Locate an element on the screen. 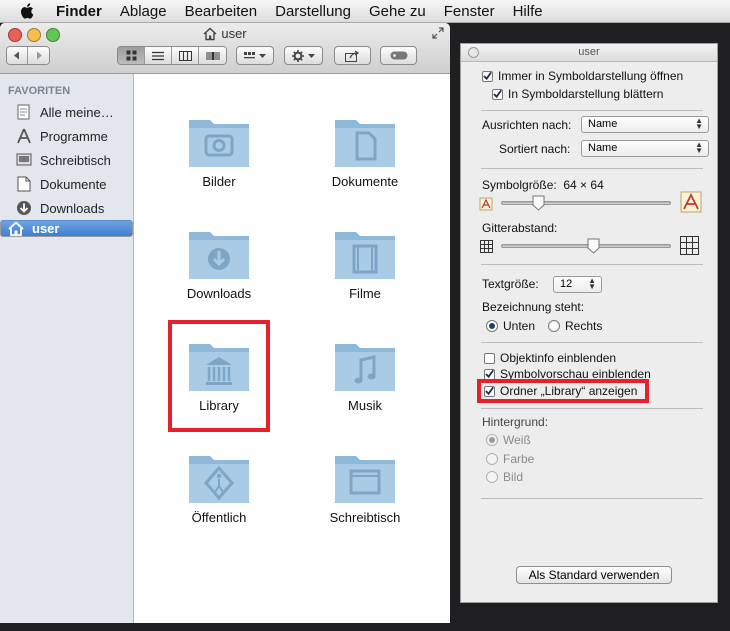  icon-size-slider is located at coordinates (586, 203).